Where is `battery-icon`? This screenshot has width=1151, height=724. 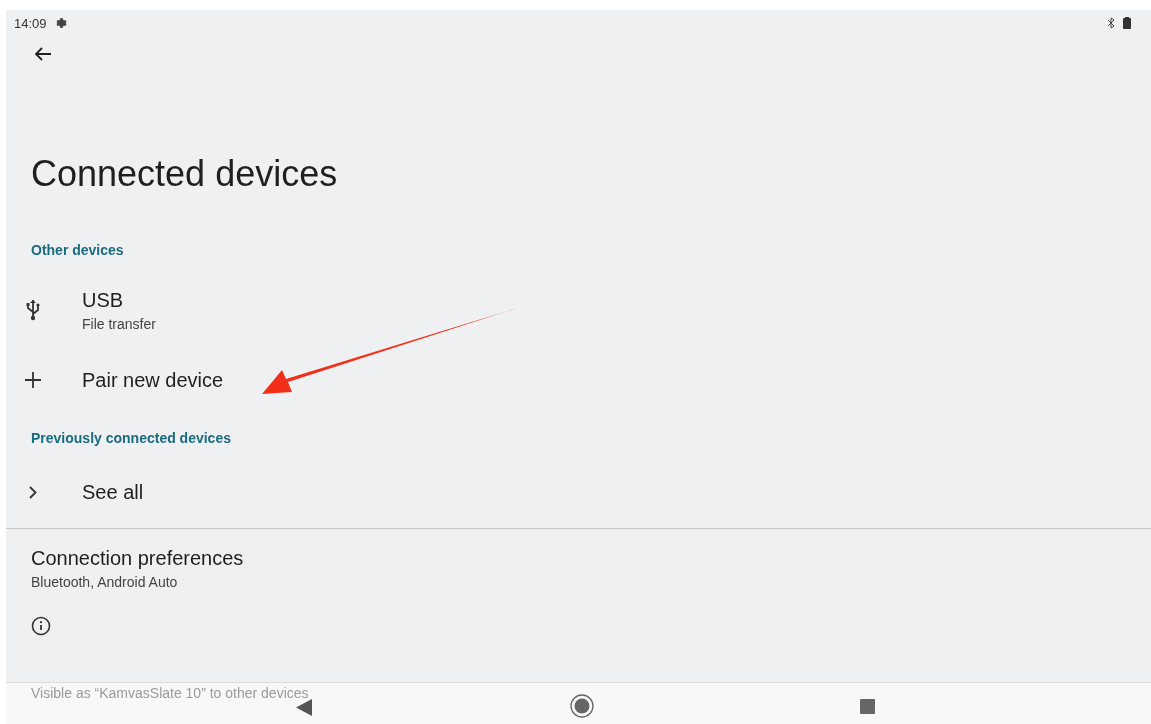
battery-icon is located at coordinates (1127, 23).